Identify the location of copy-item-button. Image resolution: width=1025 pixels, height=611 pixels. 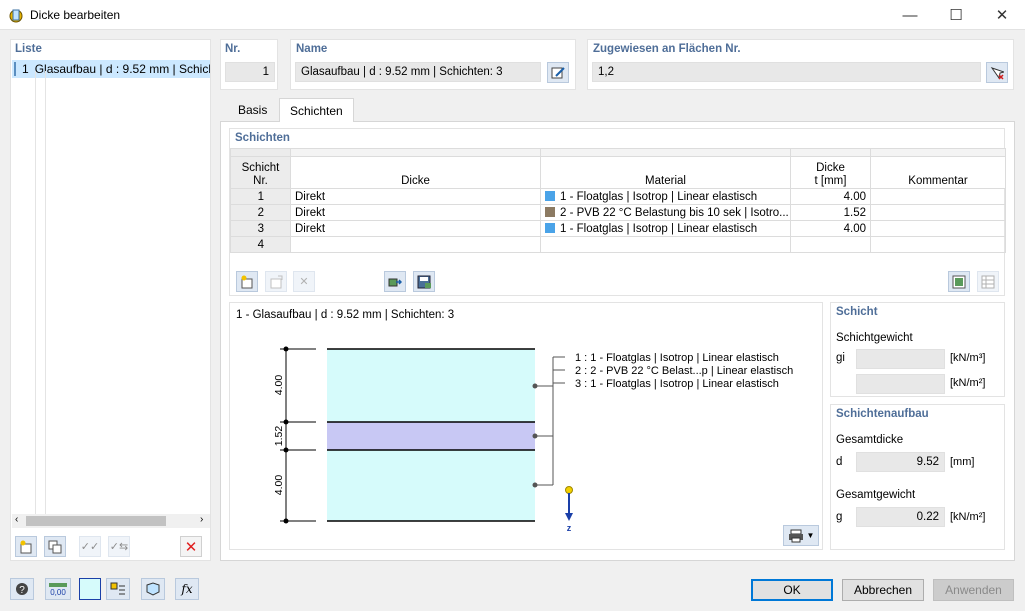
(55, 546).